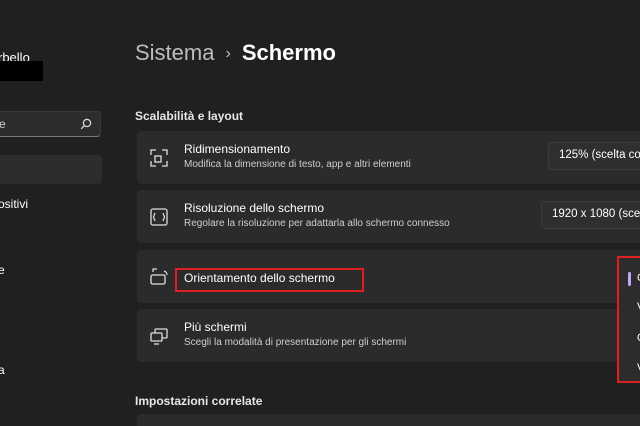  I want to click on multi-display-title: Più schermi, so click(215, 327).